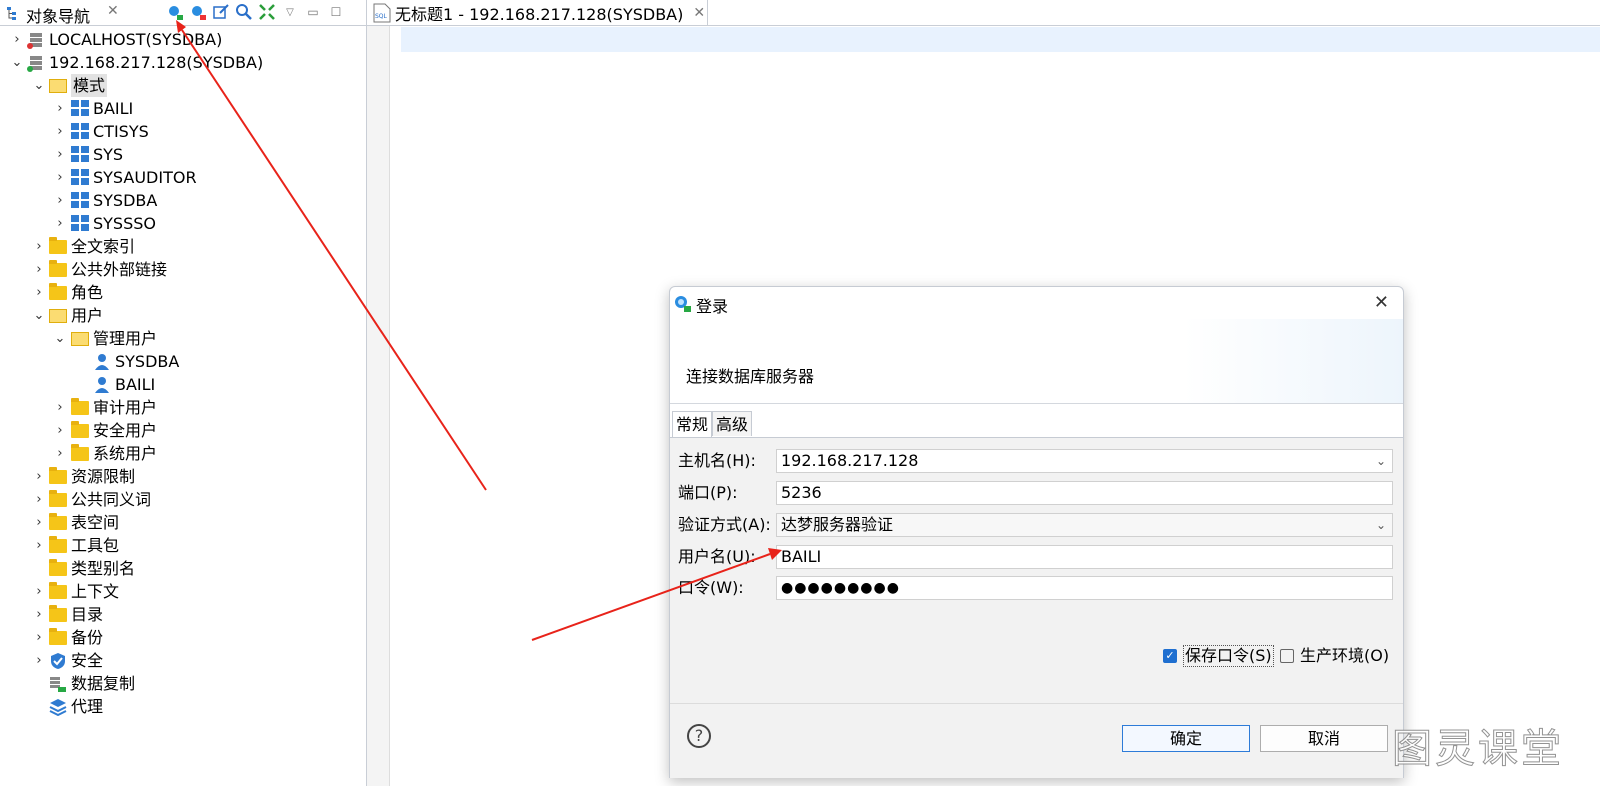 The image size is (1600, 786). Describe the element at coordinates (221, 12) in the screenshot. I see `edit-icon` at that location.